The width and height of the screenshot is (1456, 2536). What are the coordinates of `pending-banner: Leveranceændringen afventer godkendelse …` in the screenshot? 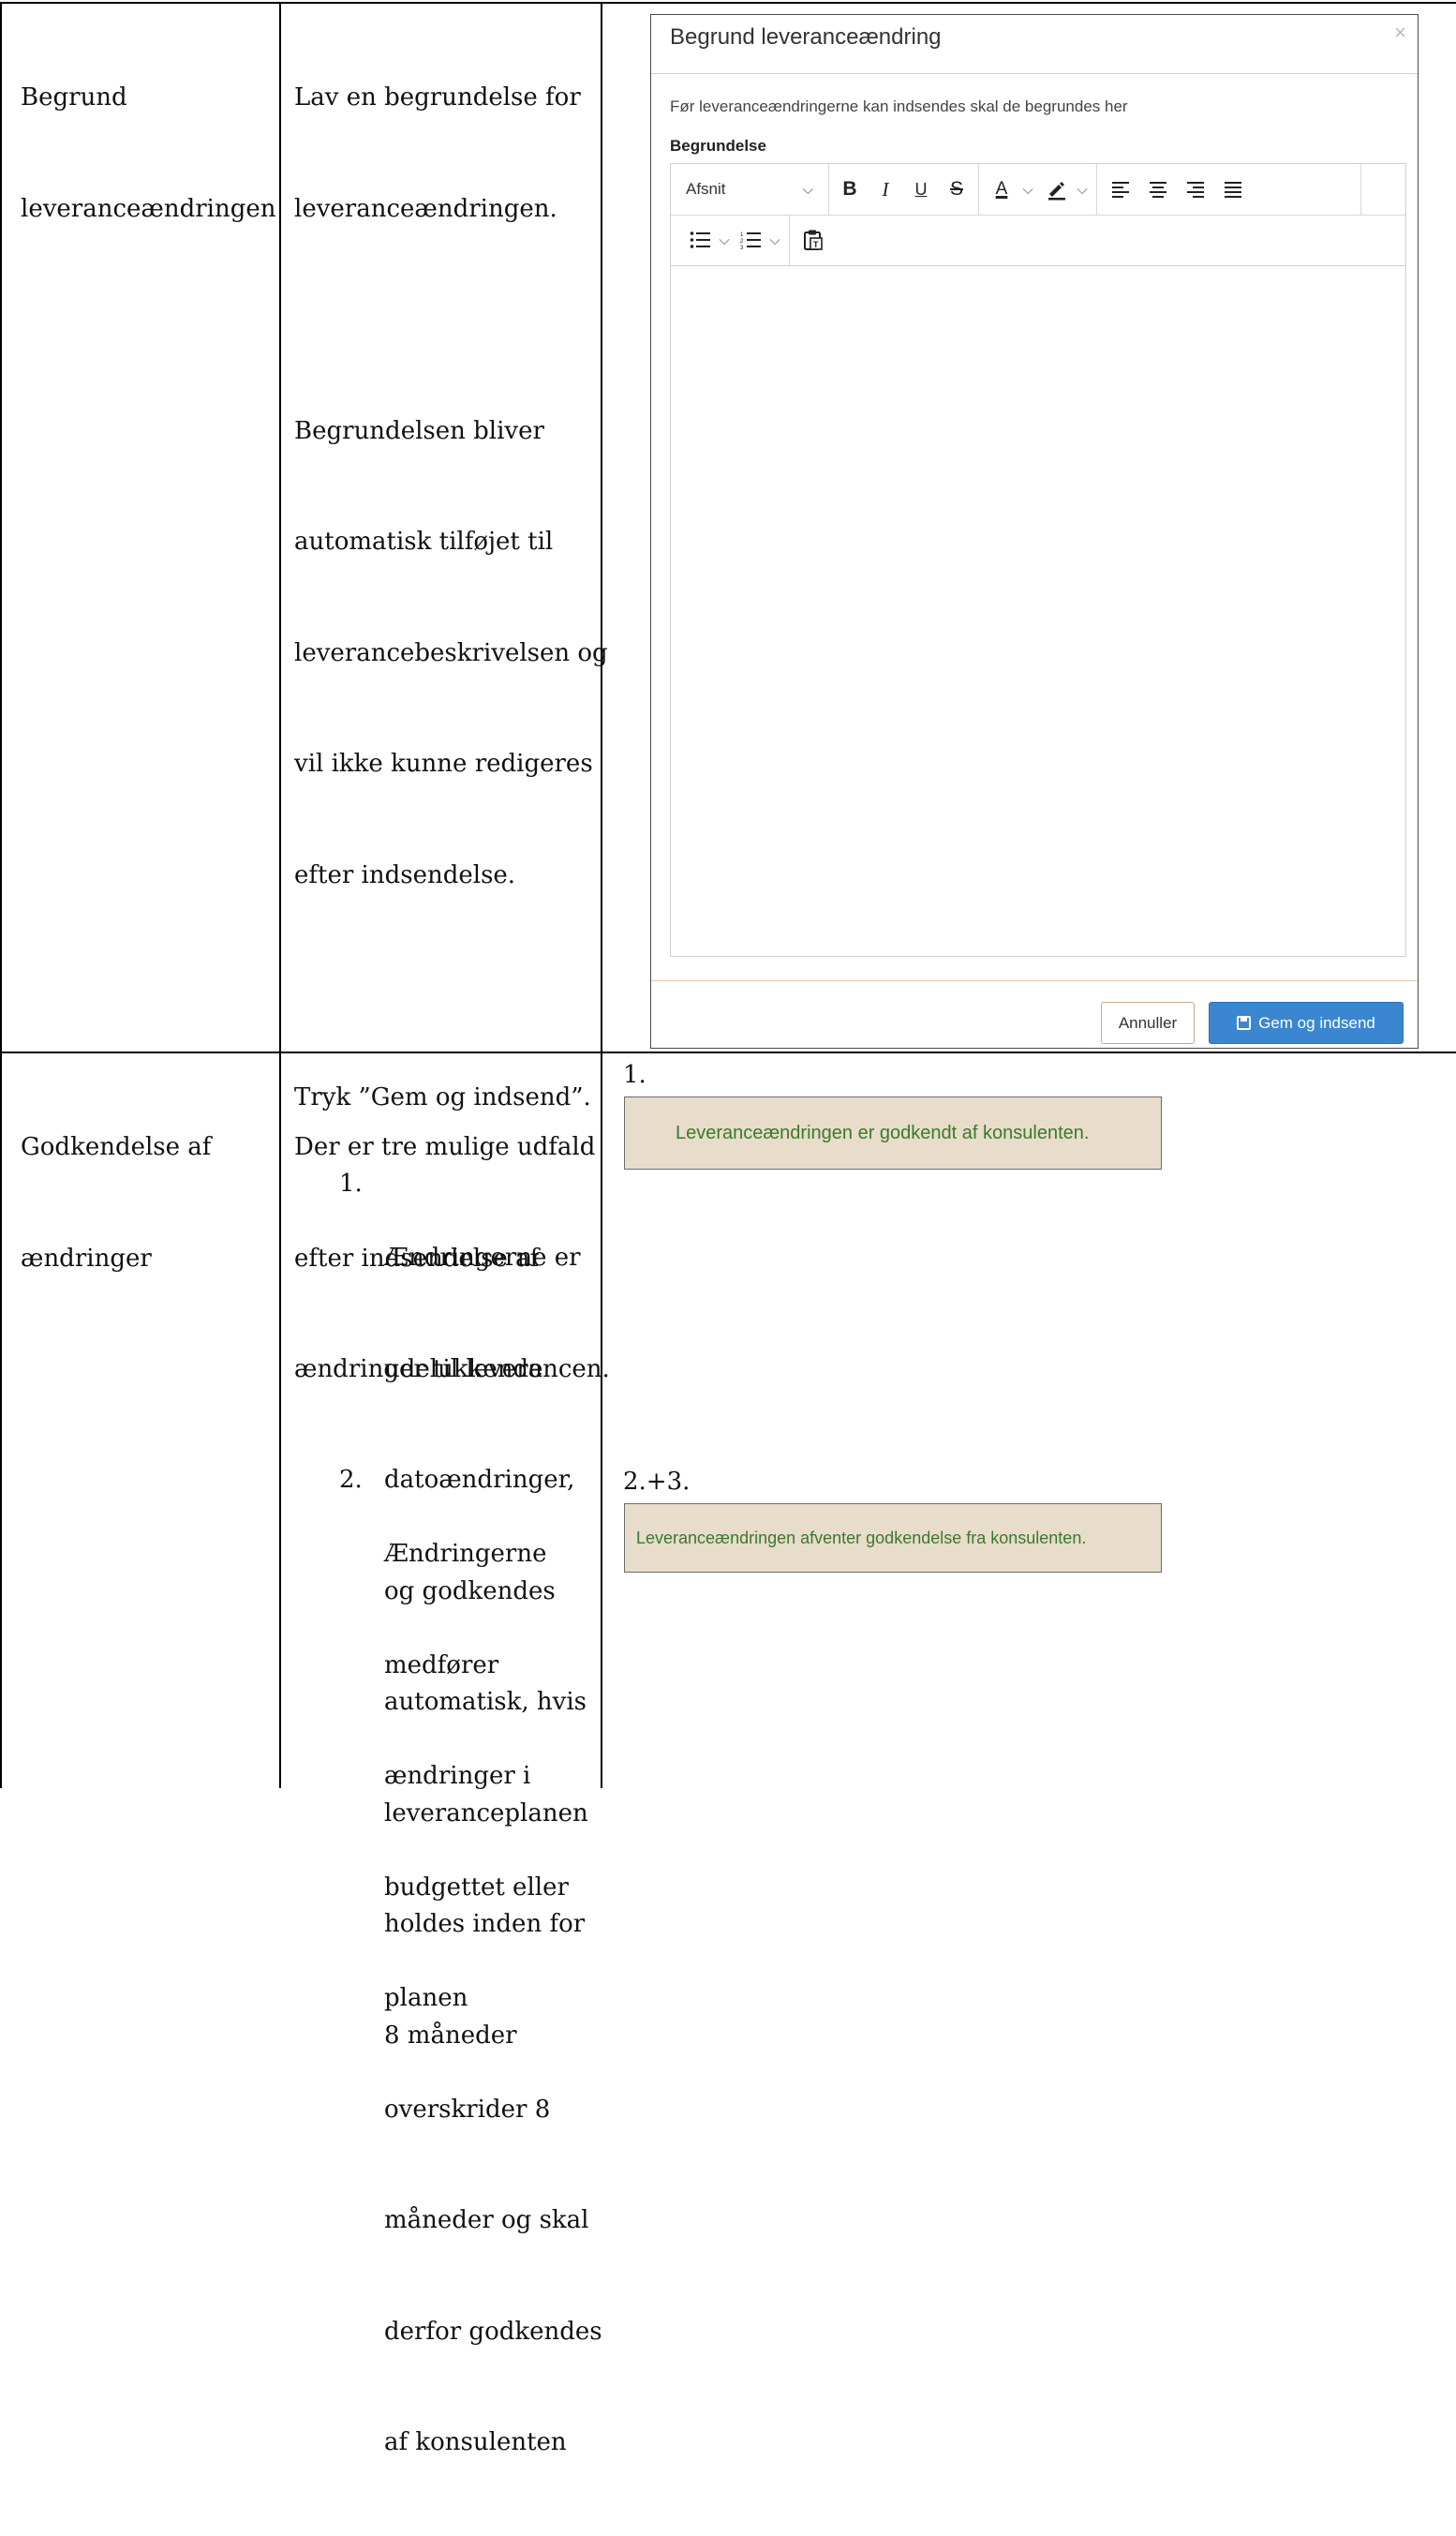 It's located at (893, 1538).